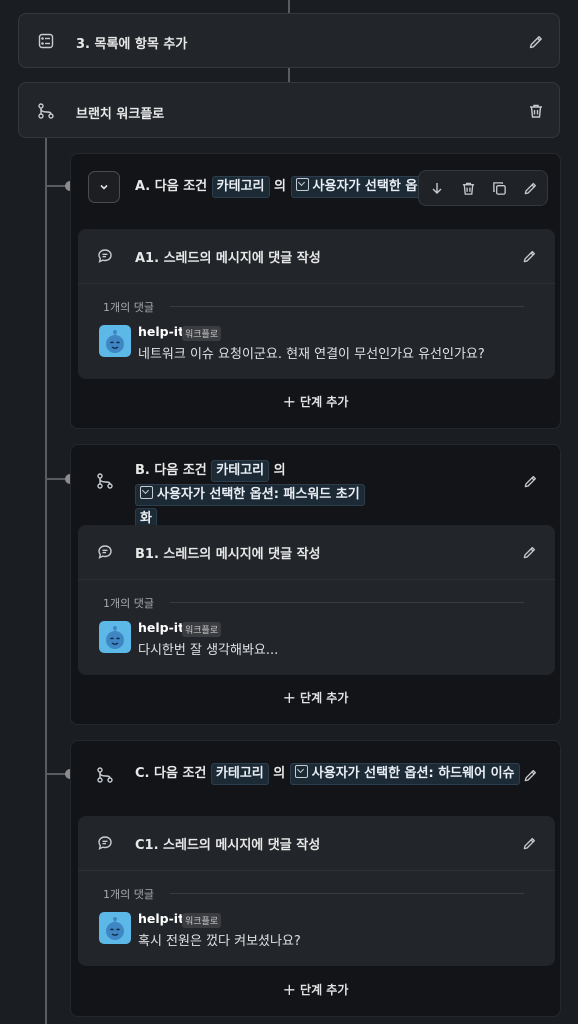  I want to click on arrow-down-icon, so click(437, 188).